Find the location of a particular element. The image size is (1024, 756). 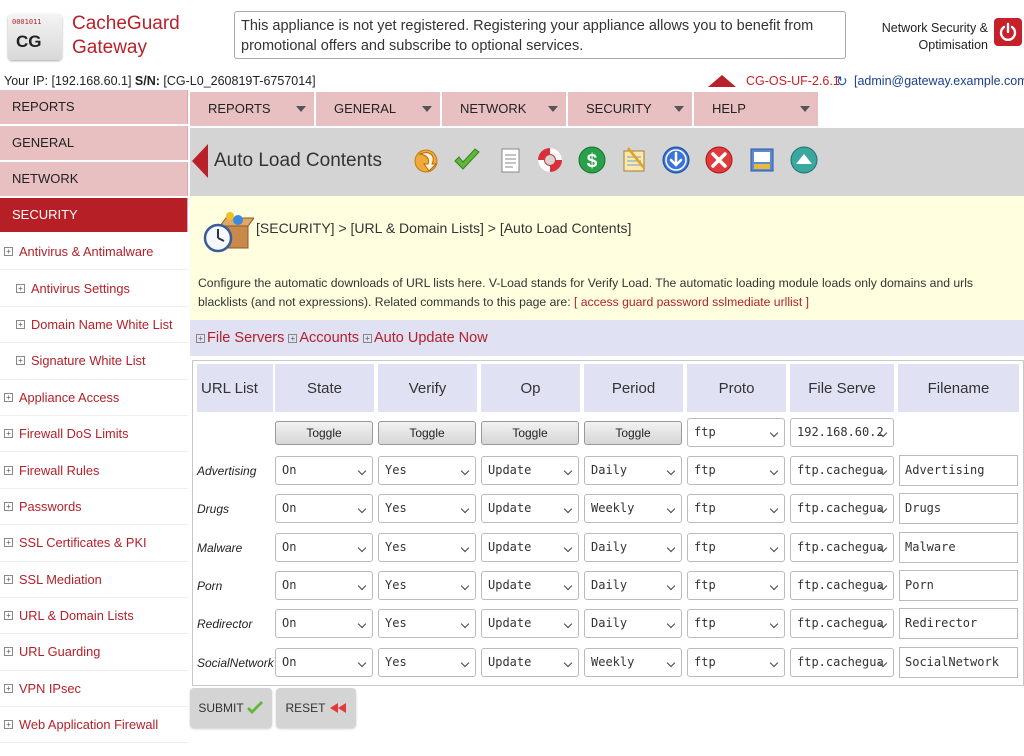

redirector-verify-select: Yes is located at coordinates (427, 623).